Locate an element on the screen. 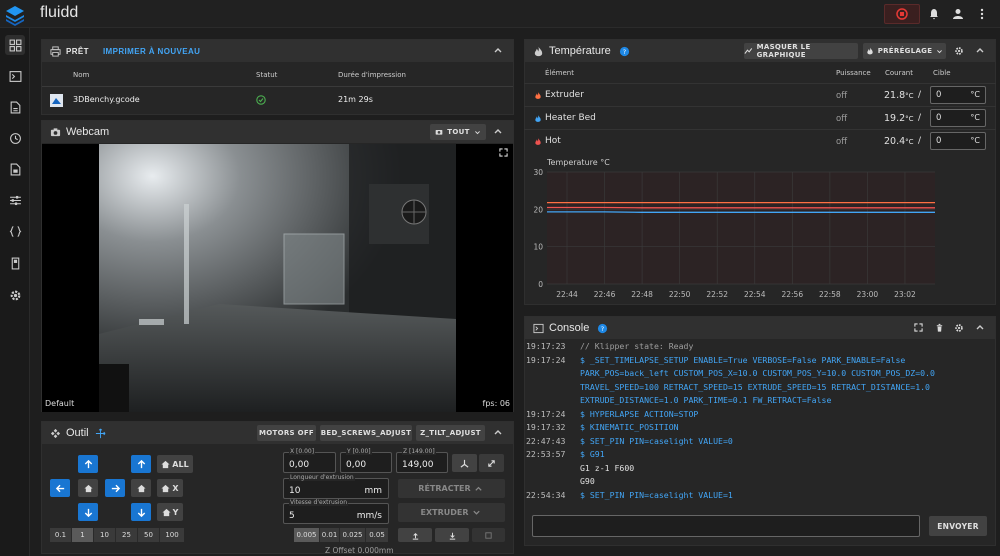  console-line: $ SET_PIN PIN=caselight VALUE=0 is located at coordinates (656, 440).